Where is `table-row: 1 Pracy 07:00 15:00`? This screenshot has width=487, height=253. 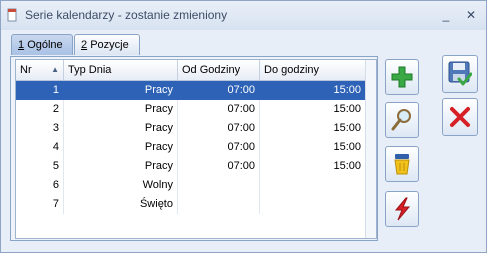
table-row: 1 Pracy 07:00 15:00 is located at coordinates (191, 90).